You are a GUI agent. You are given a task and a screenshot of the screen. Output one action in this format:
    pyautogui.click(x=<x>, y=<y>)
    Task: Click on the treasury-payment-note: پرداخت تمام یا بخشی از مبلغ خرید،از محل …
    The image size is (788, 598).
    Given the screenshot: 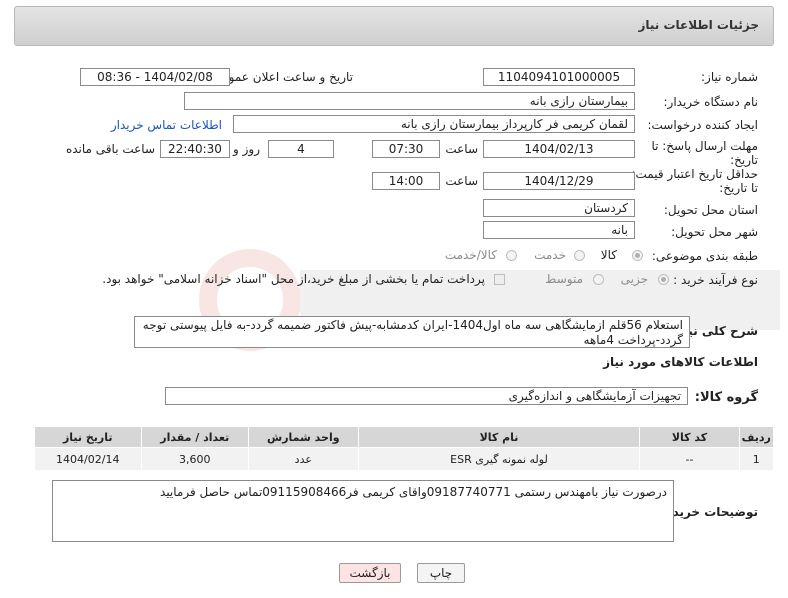 What is the action you would take?
    pyautogui.click(x=293, y=279)
    